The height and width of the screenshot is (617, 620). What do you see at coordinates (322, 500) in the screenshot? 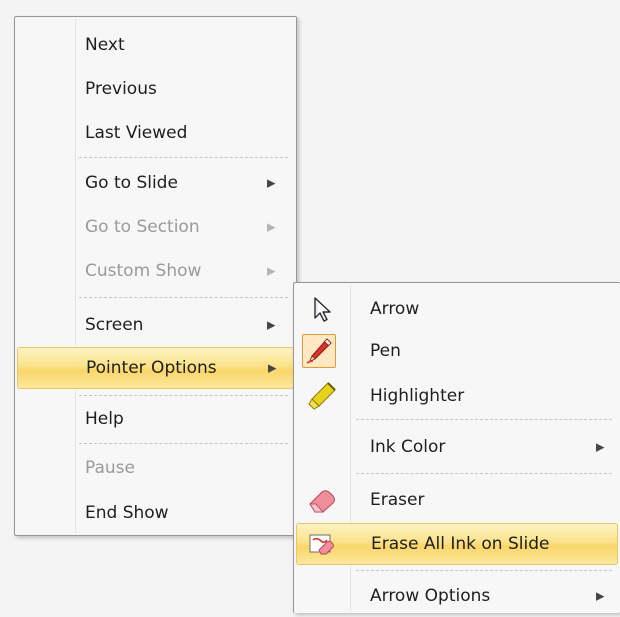
I see `eraser-icon` at bounding box center [322, 500].